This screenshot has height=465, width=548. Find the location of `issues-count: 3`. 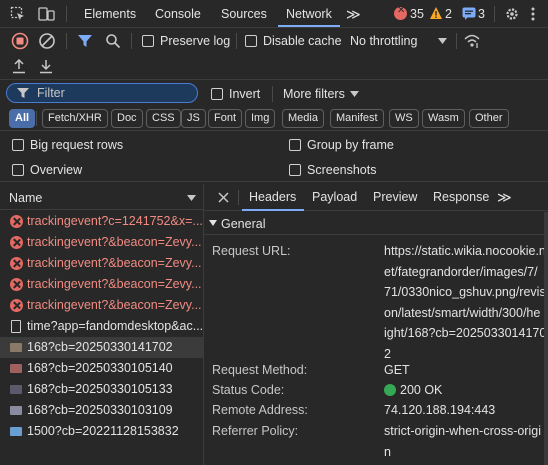

issues-count: 3 is located at coordinates (481, 14).